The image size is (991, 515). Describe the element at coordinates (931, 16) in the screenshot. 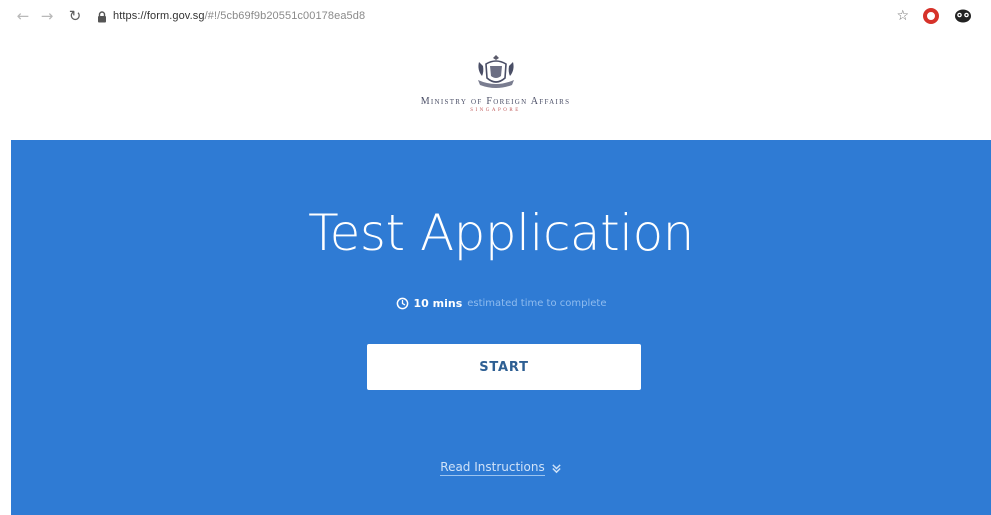

I see `opera-icon` at that location.